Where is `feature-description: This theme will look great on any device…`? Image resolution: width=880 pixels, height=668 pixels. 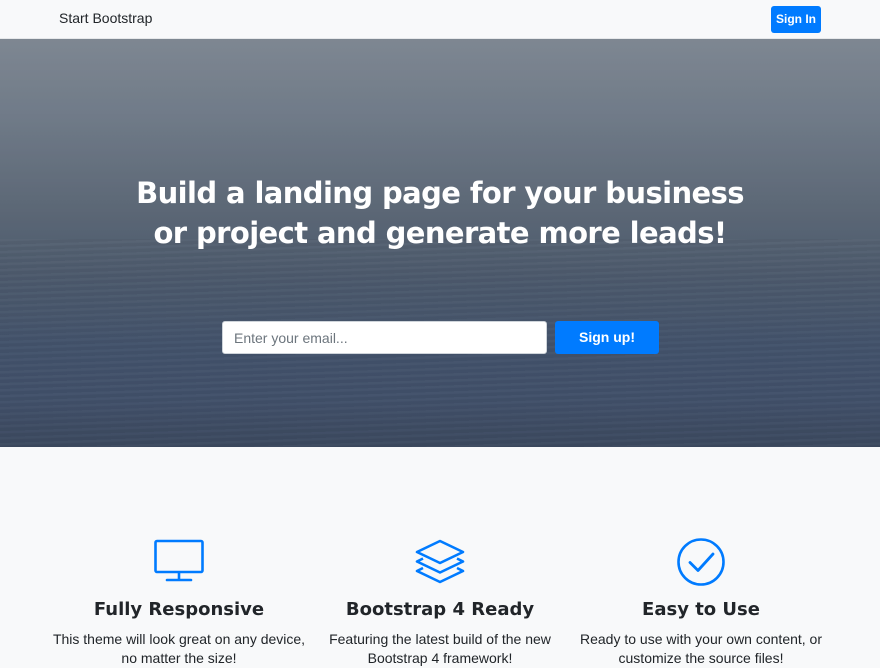
feature-description: This theme will look great on any device… is located at coordinates (179, 648).